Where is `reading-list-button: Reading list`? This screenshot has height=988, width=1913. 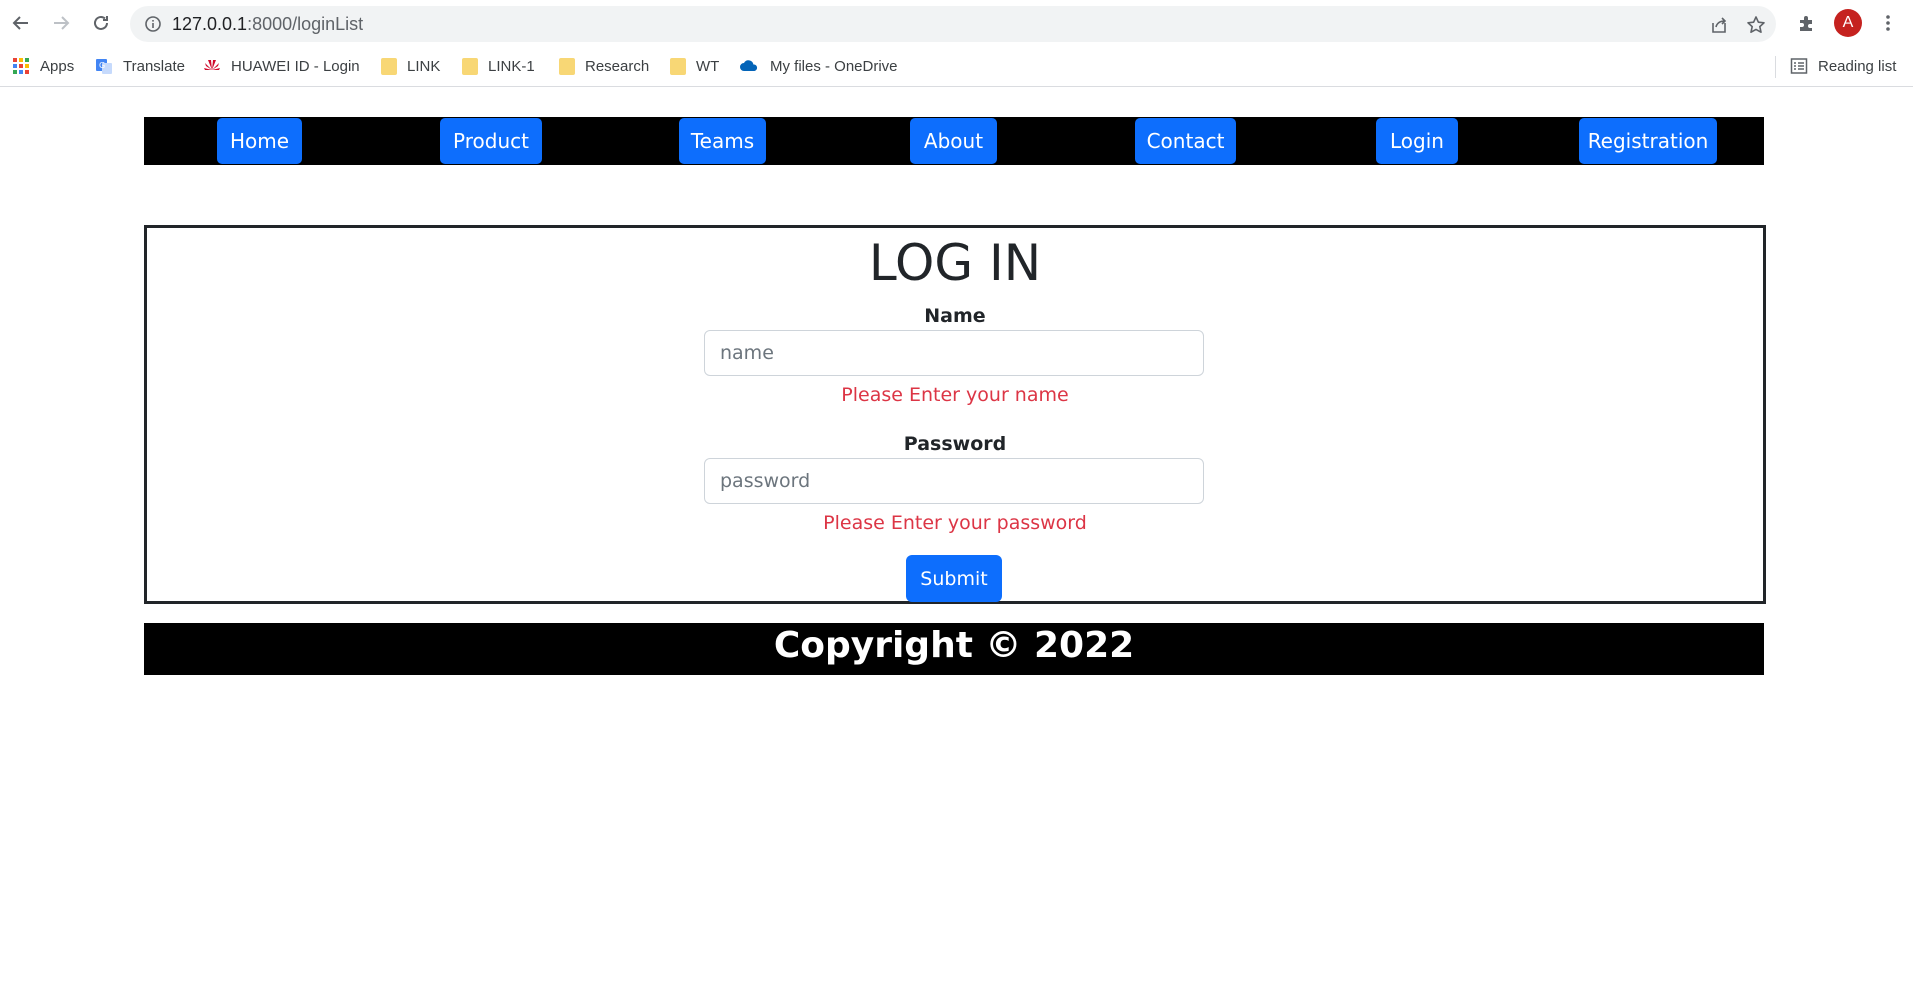 reading-list-button: Reading list is located at coordinates (1843, 66).